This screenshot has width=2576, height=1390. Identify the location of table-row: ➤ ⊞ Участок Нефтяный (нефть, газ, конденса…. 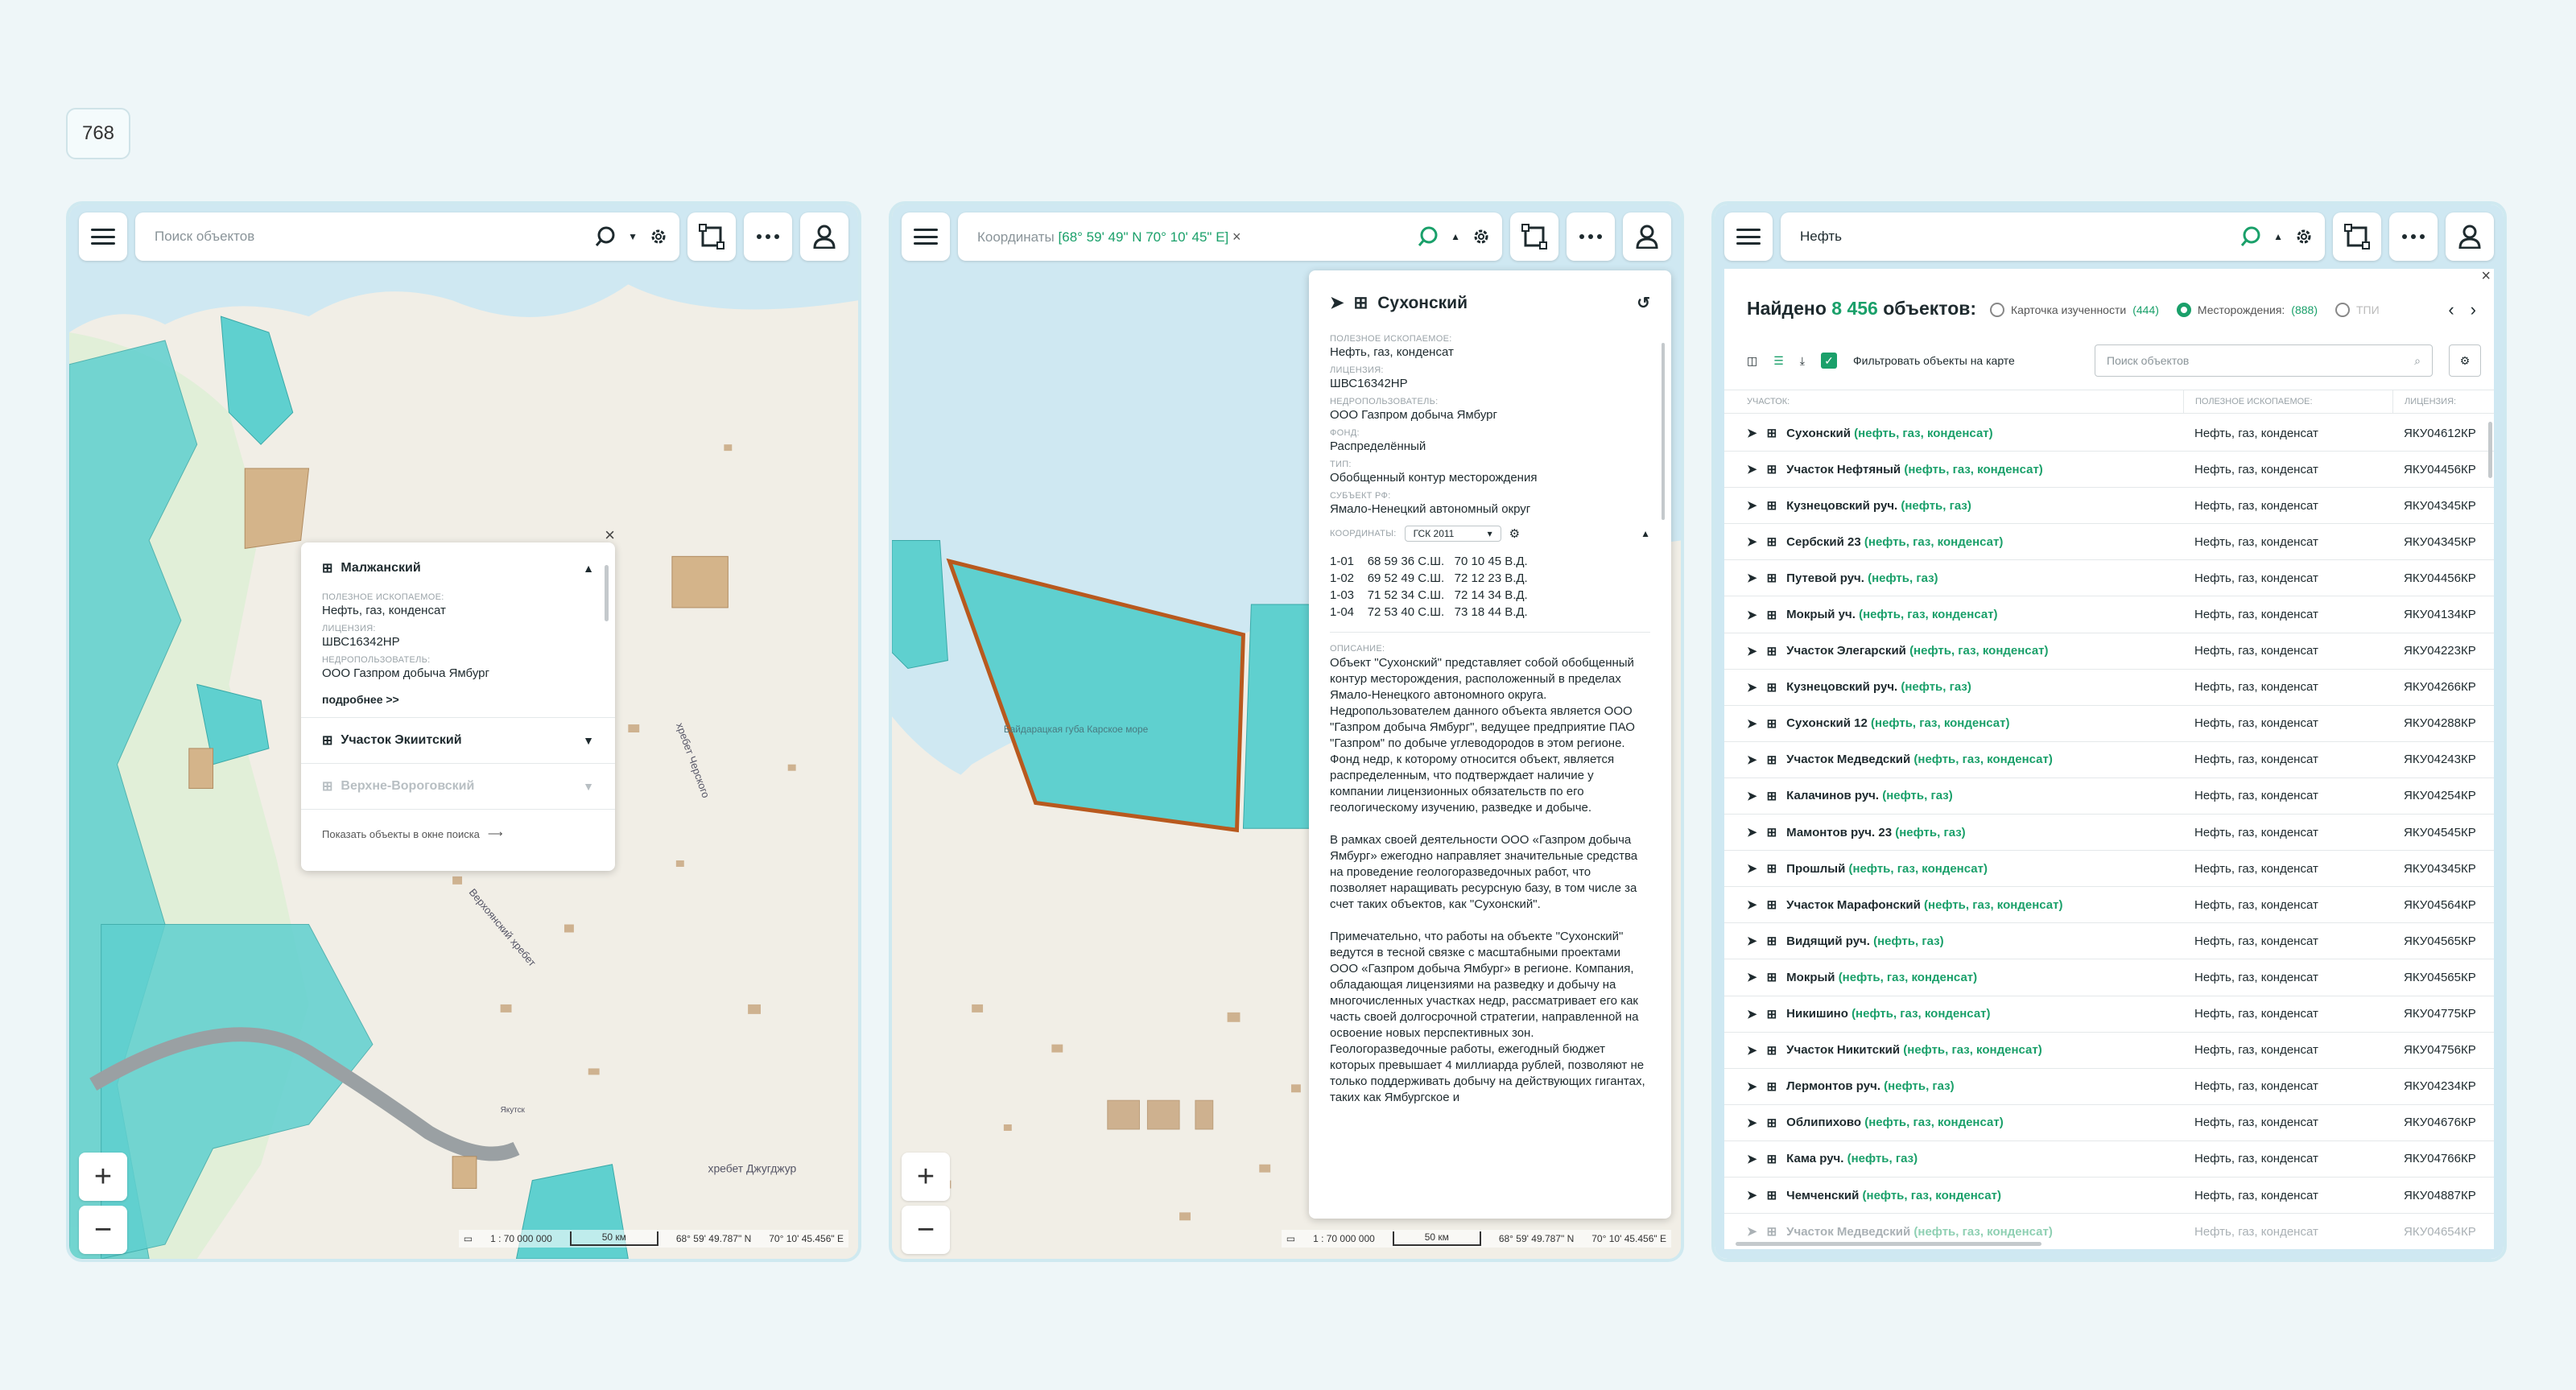
(2109, 470).